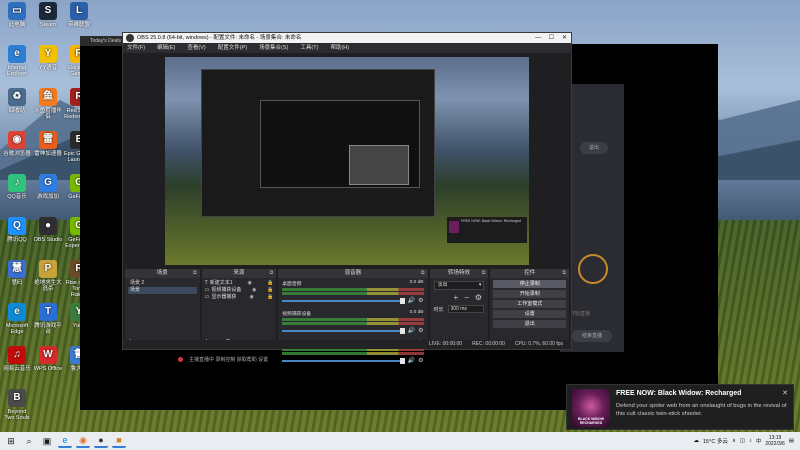 The height and width of the screenshot is (450, 800). I want to click on menu-item: 工具(T), so click(309, 48).